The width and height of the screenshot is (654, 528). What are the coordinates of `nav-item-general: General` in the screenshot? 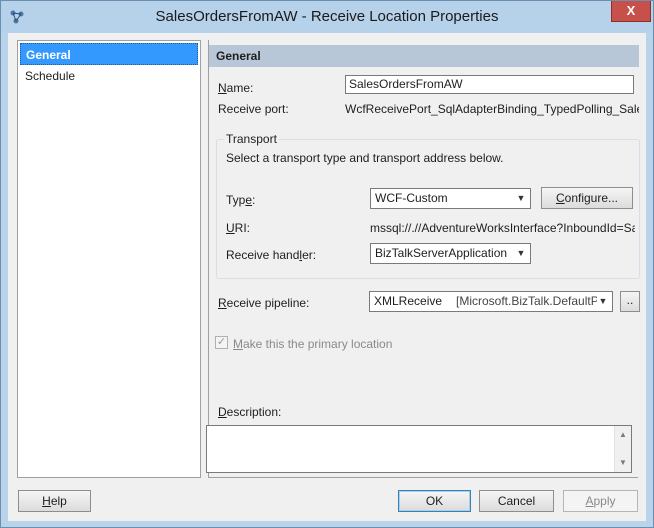 It's located at (109, 54).